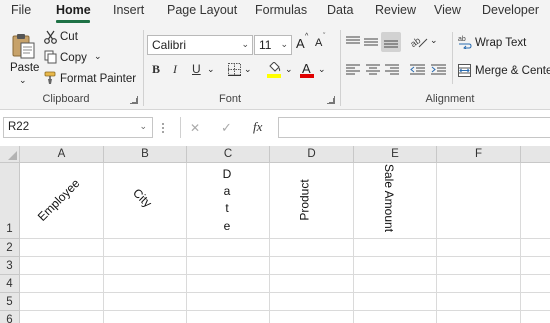  Describe the element at coordinates (395, 201) in the screenshot. I see `cell-e1: Sale Amount` at that location.